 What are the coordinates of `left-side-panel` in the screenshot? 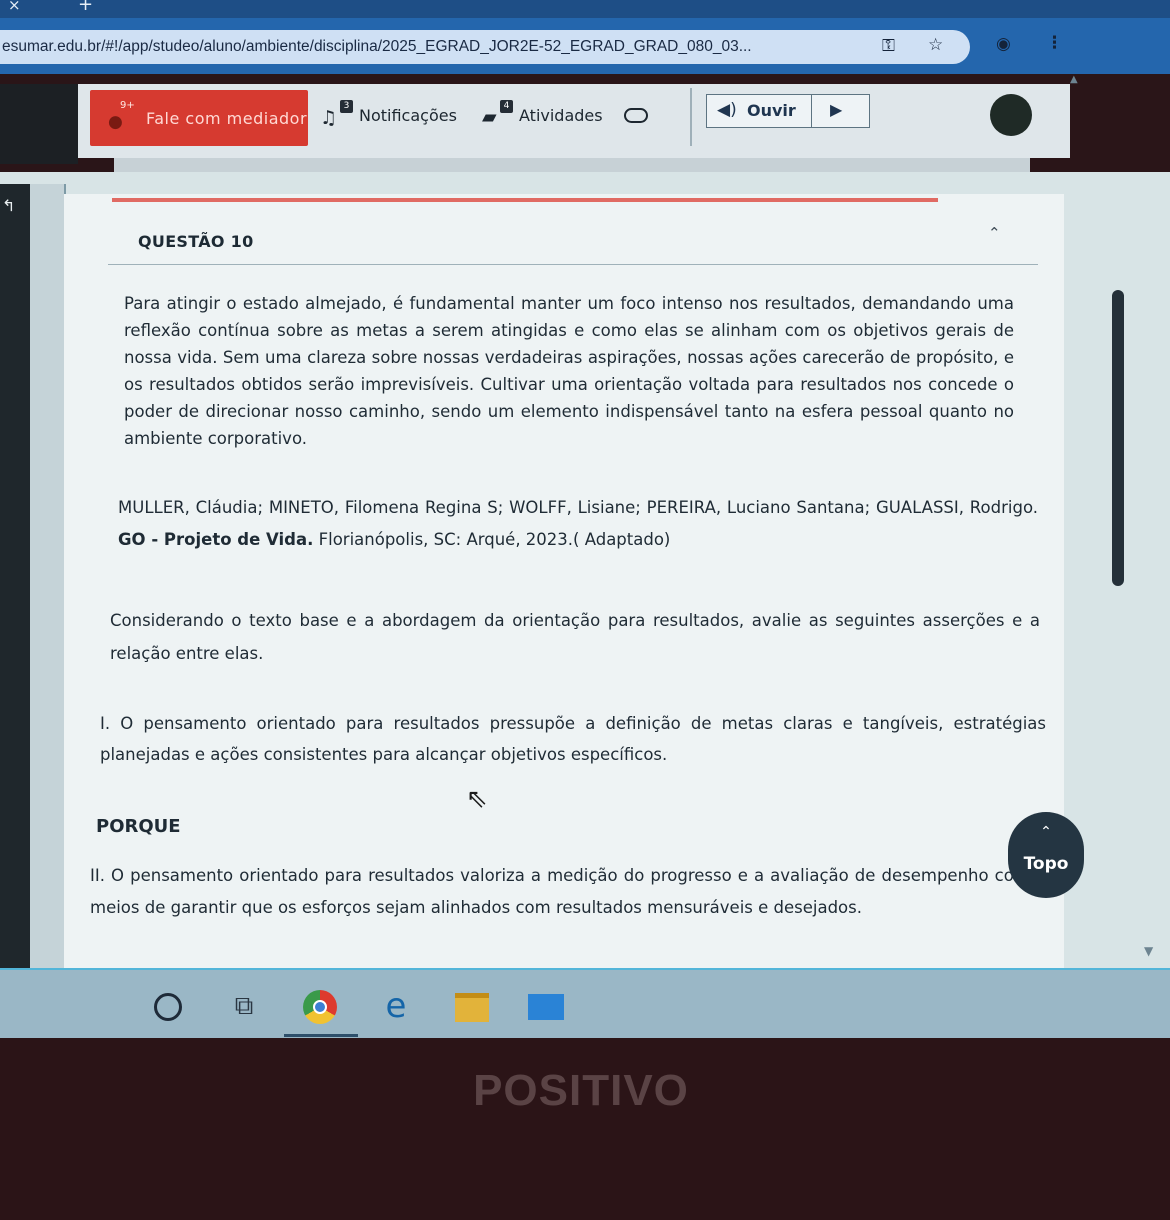 It's located at (48, 577).